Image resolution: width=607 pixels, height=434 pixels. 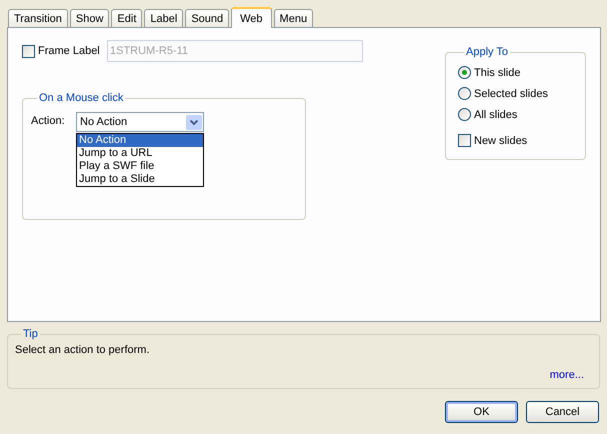 I want to click on radio-label: All slides, so click(x=496, y=114).